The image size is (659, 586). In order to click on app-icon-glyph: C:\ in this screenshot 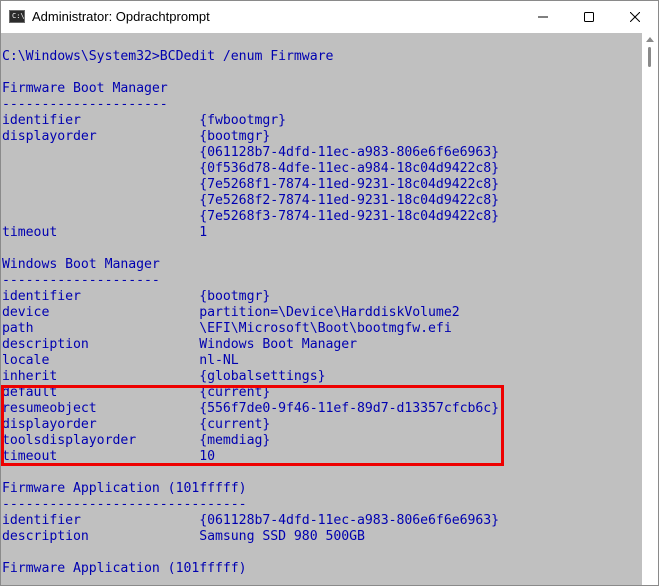, I will do `click(18, 16)`.